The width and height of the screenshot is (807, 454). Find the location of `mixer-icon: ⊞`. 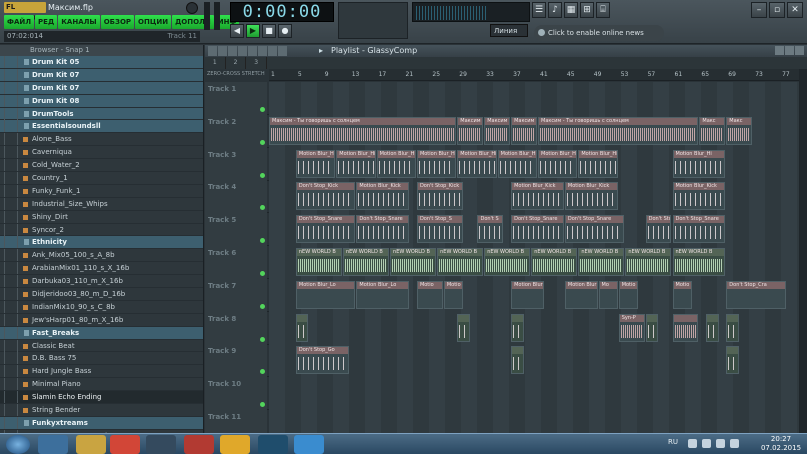

mixer-icon: ⊞ is located at coordinates (587, 10).